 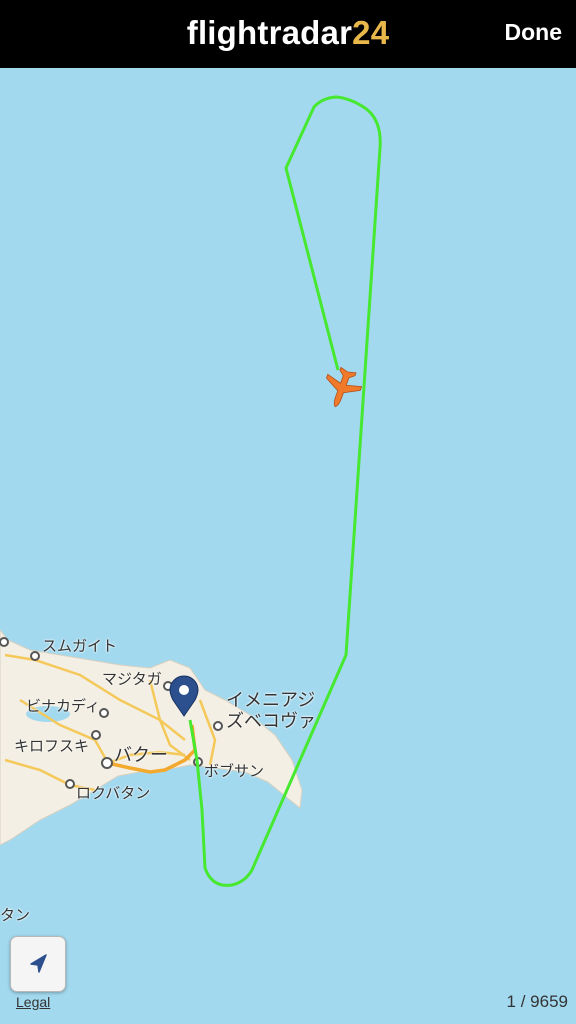 What do you see at coordinates (534, 32) in the screenshot?
I see `done-button: Done` at bounding box center [534, 32].